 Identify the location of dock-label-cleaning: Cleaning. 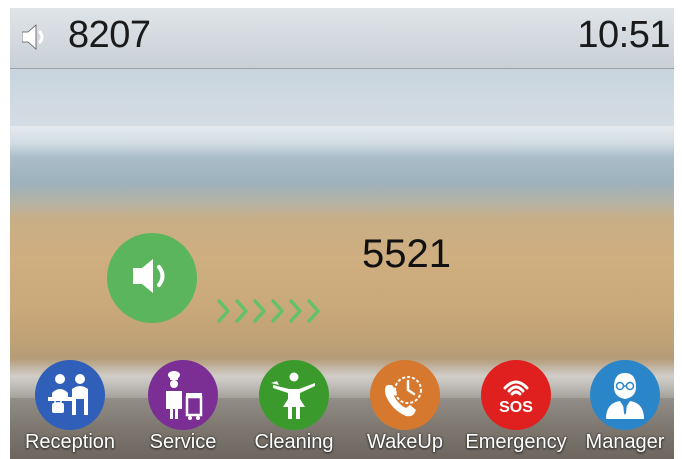
(294, 442).